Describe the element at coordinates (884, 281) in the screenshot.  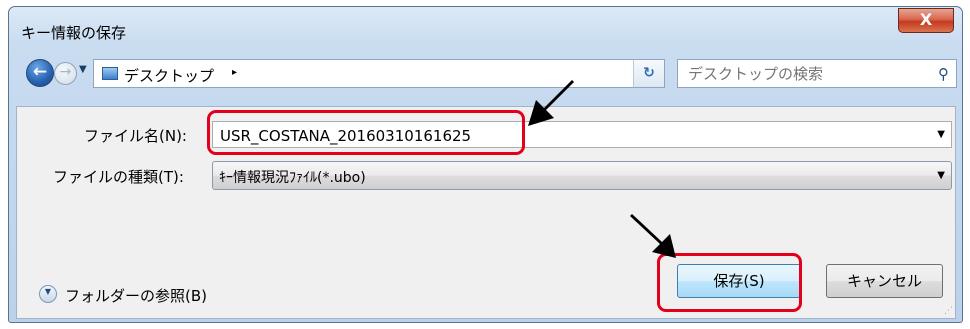
I see `cancel-button: キャンセル` at that location.